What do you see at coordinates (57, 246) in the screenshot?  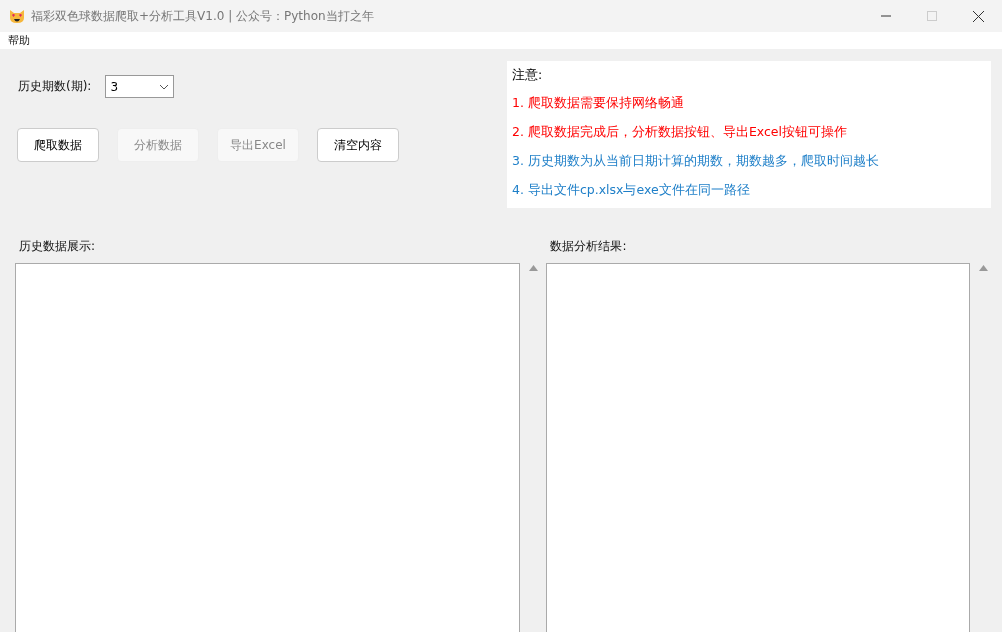 I see `panel-label: 历史数据展示:` at bounding box center [57, 246].